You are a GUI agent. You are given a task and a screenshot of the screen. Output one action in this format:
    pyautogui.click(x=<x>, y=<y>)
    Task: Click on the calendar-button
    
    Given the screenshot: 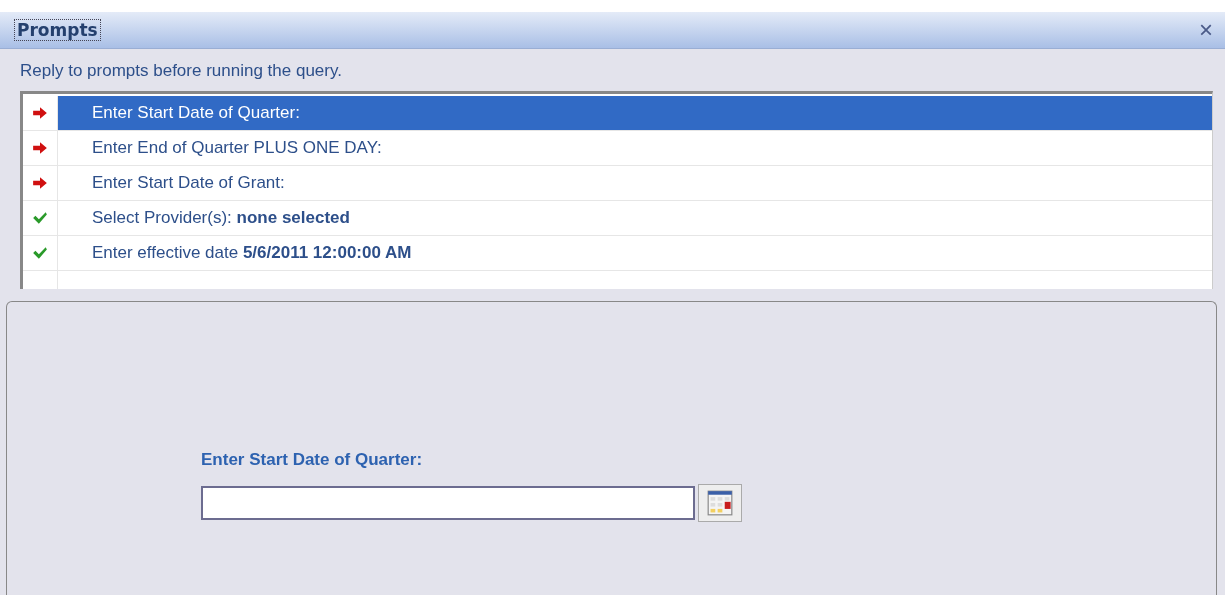 What is the action you would take?
    pyautogui.click(x=720, y=503)
    